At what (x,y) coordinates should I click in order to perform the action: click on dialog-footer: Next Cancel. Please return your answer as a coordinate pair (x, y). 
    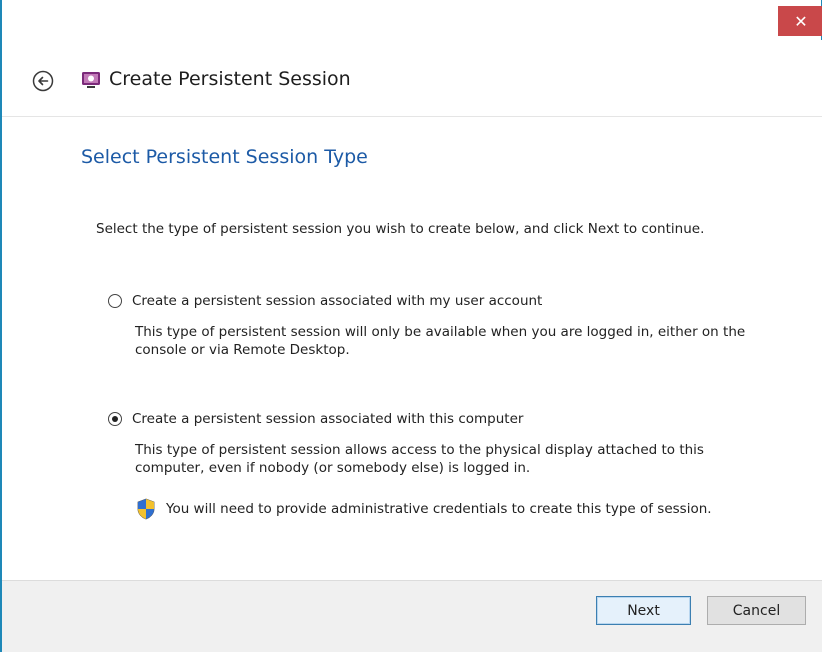
    Looking at the image, I should click on (412, 616).